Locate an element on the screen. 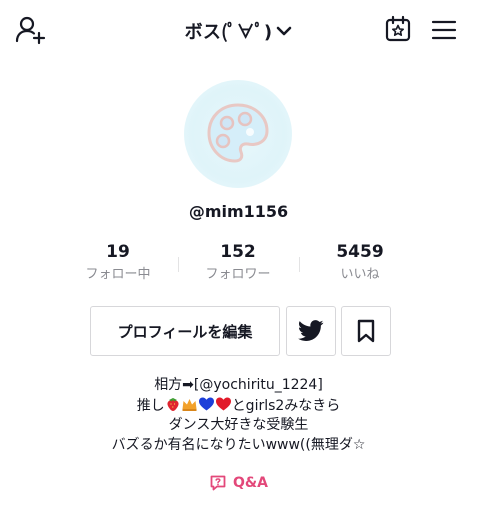 The height and width of the screenshot is (512, 477). bookmark-icon is located at coordinates (366, 331).